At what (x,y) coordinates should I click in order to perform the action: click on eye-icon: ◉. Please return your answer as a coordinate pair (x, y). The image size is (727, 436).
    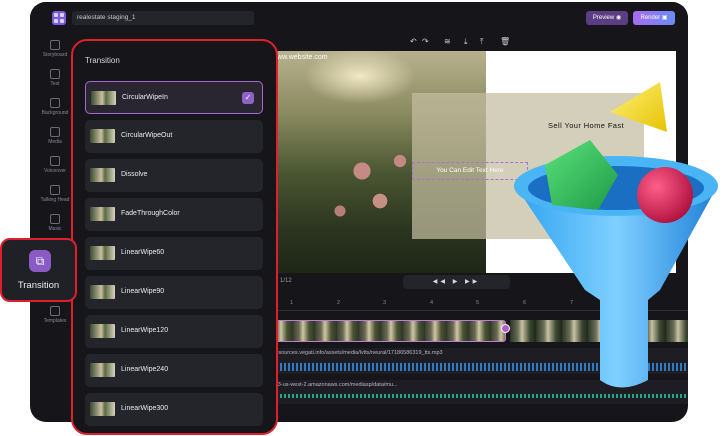
    Looking at the image, I should click on (618, 18).